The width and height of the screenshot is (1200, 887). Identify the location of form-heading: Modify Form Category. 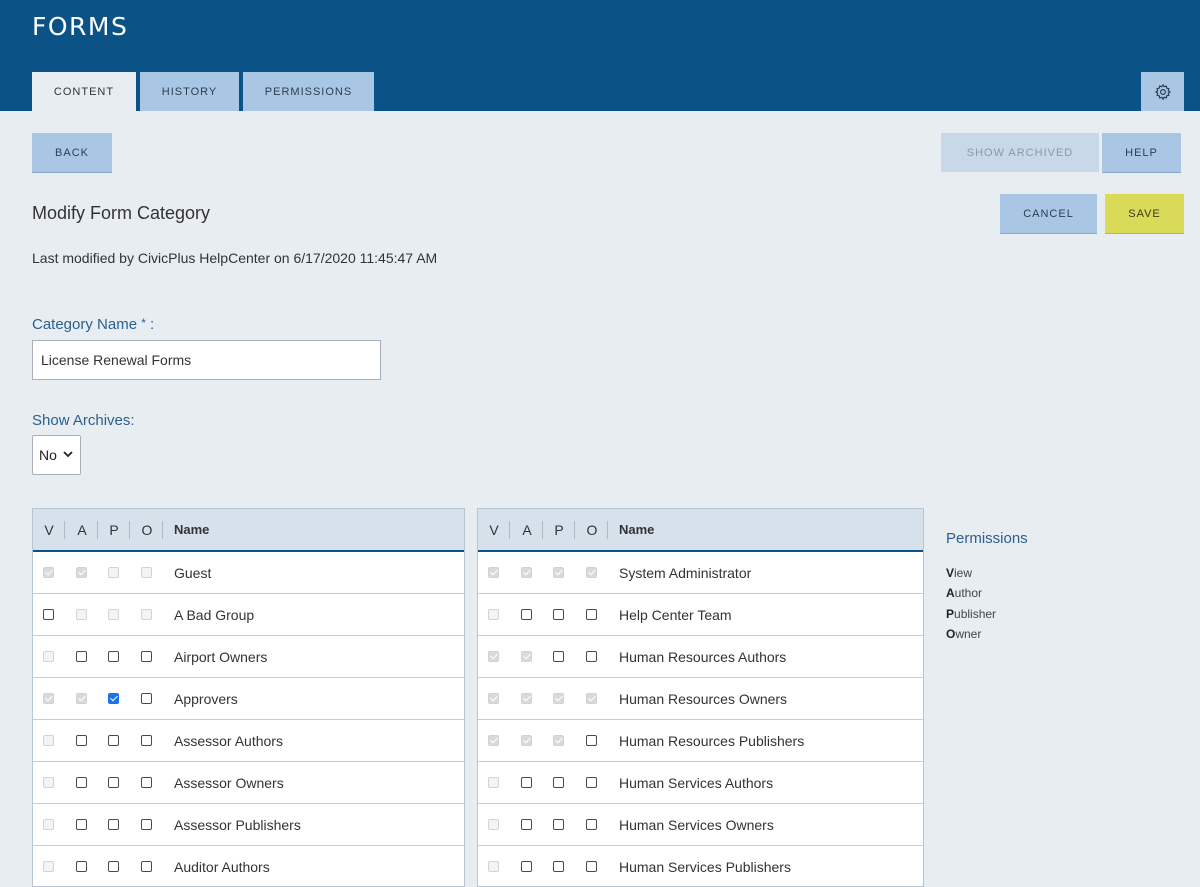
(121, 213).